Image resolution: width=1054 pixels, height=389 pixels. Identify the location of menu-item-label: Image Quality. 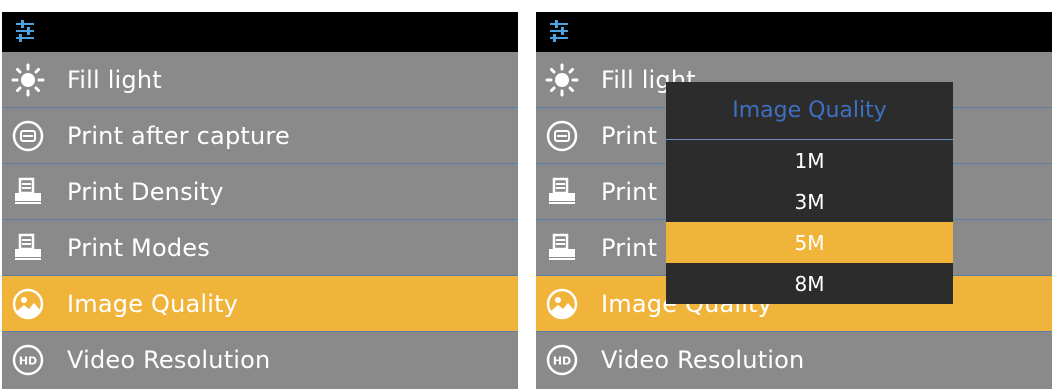
(153, 303).